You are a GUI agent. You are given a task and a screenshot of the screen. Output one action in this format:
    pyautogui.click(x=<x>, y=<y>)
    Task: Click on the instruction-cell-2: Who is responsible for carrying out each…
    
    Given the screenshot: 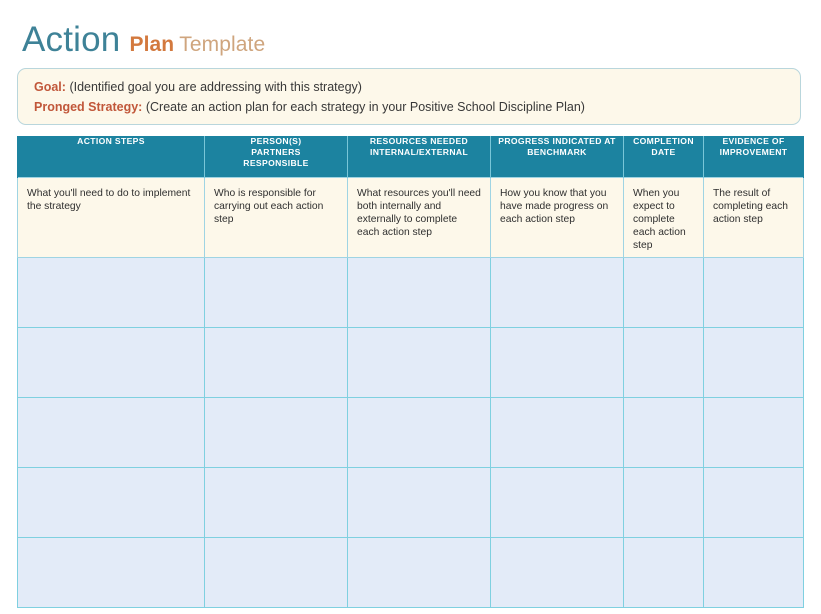 What is the action you would take?
    pyautogui.click(x=276, y=217)
    